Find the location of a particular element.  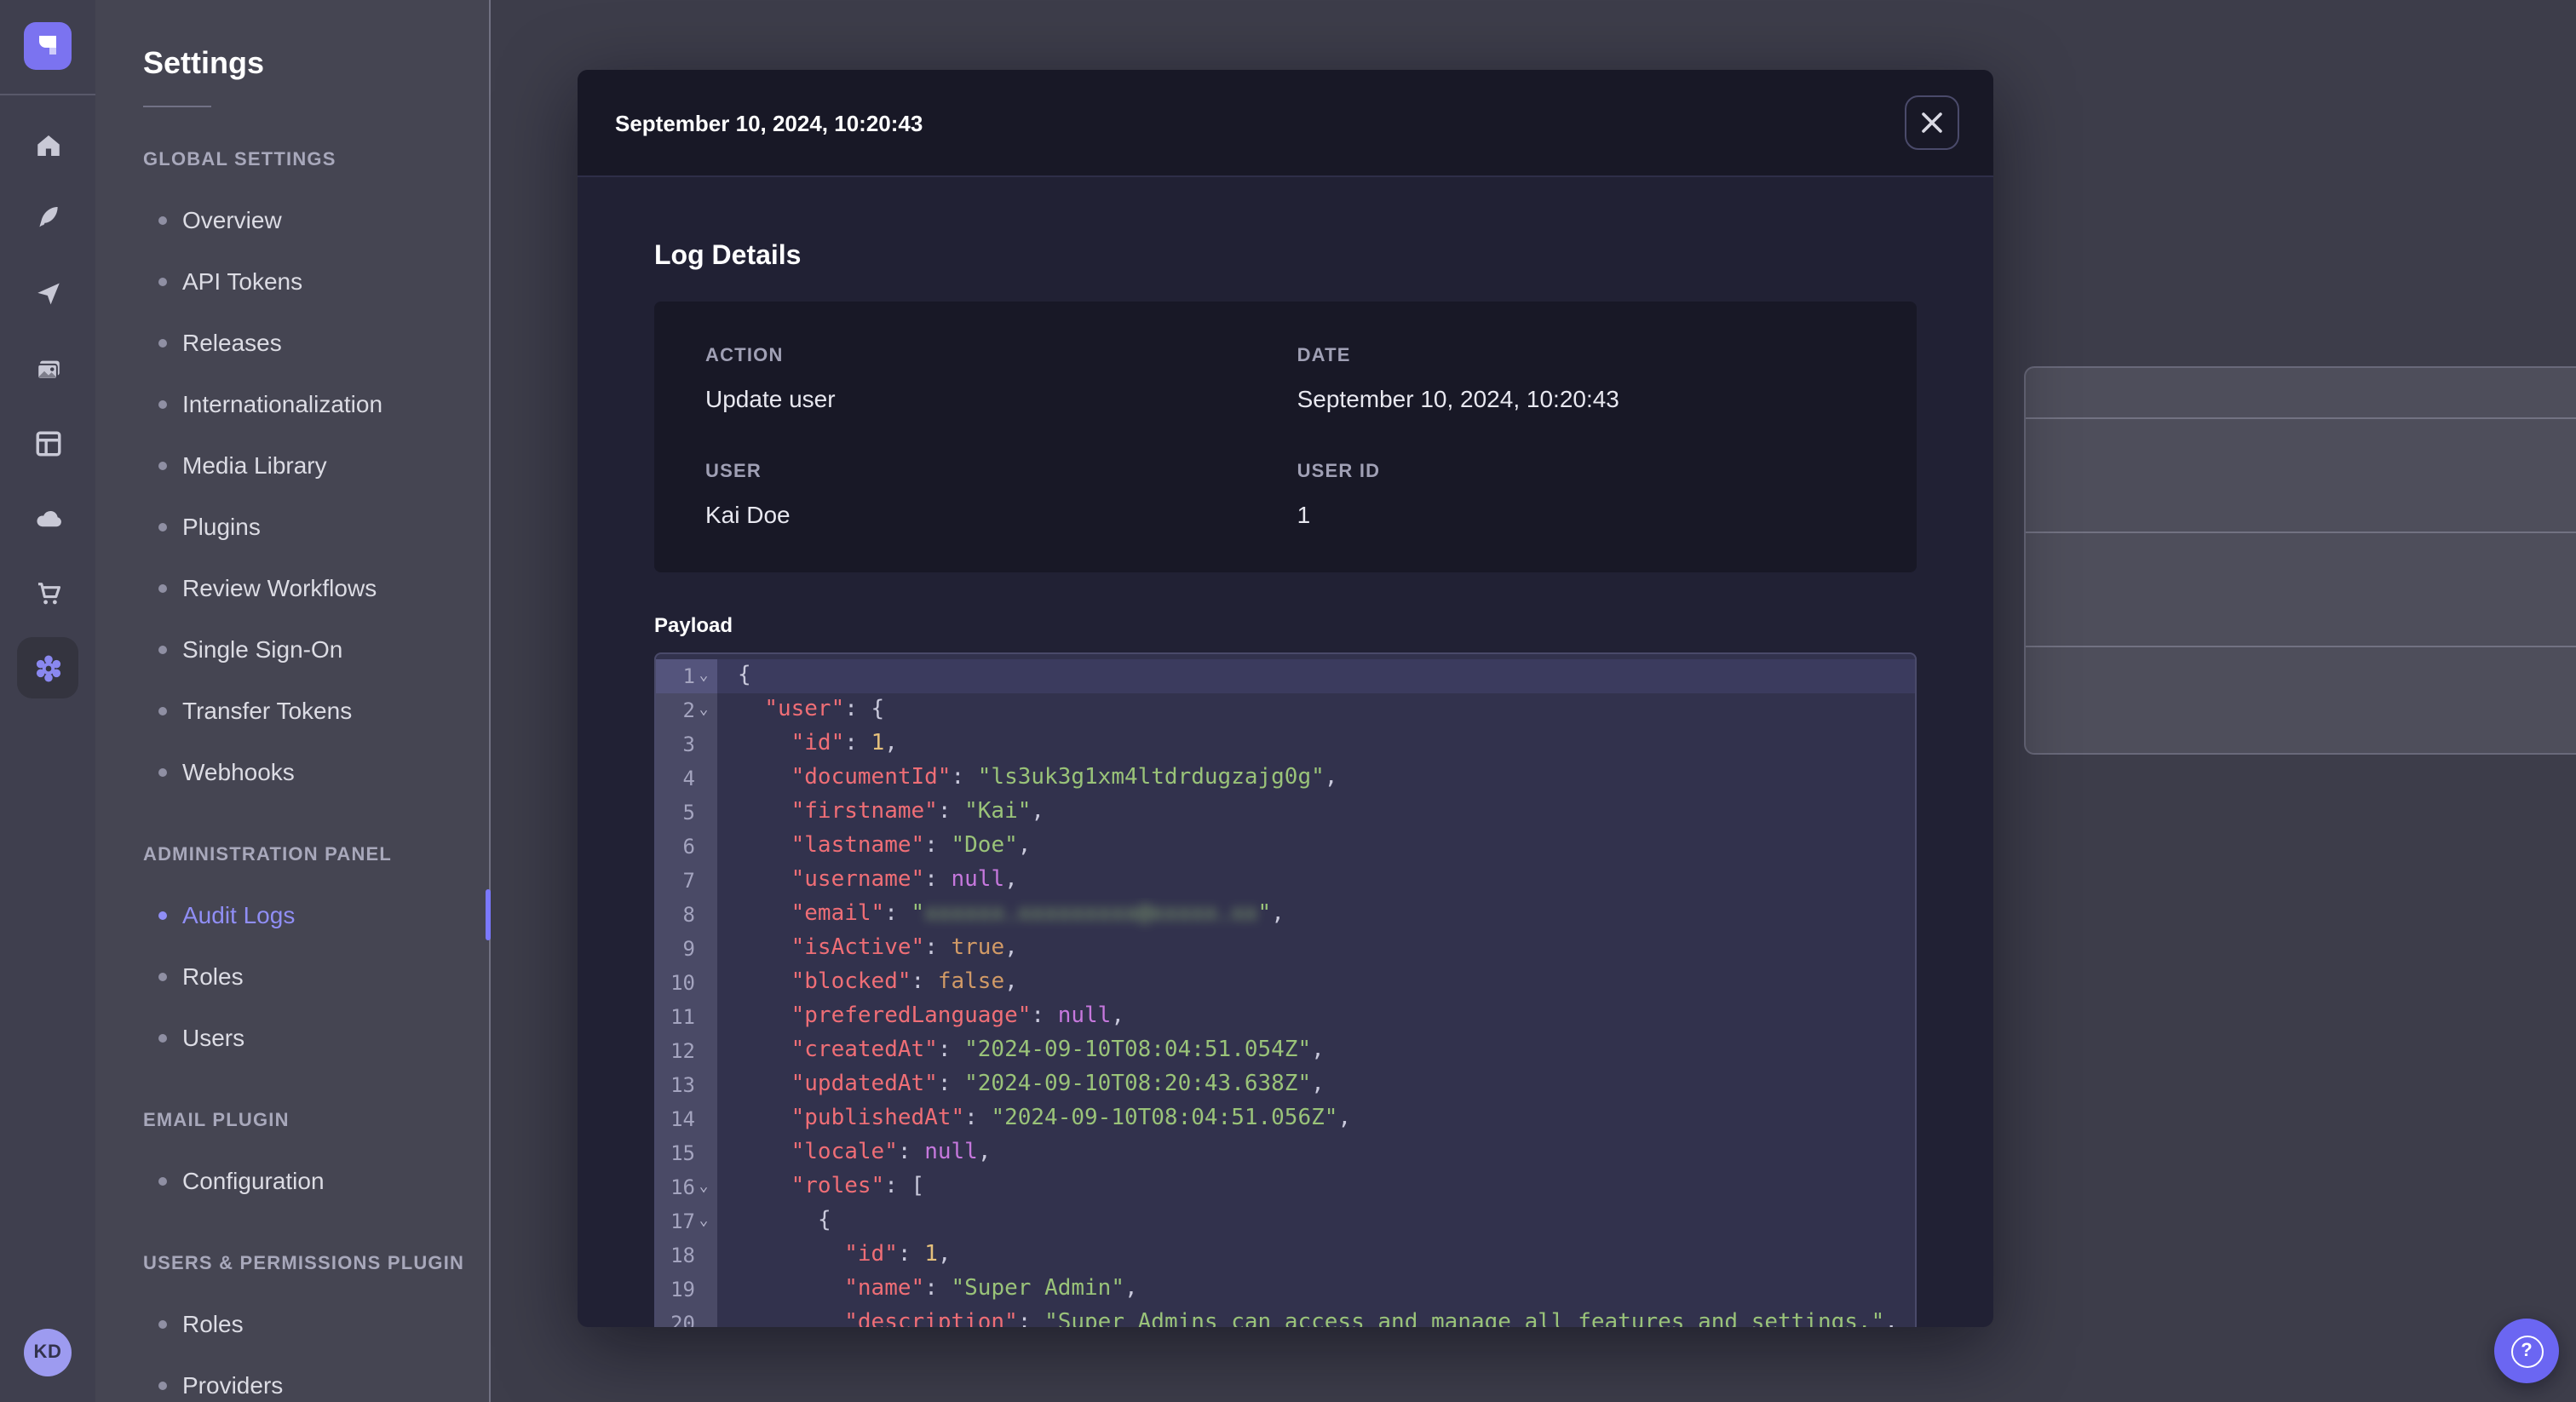

field-value: September 10, 2024, 10:20:43 is located at coordinates (1458, 398).